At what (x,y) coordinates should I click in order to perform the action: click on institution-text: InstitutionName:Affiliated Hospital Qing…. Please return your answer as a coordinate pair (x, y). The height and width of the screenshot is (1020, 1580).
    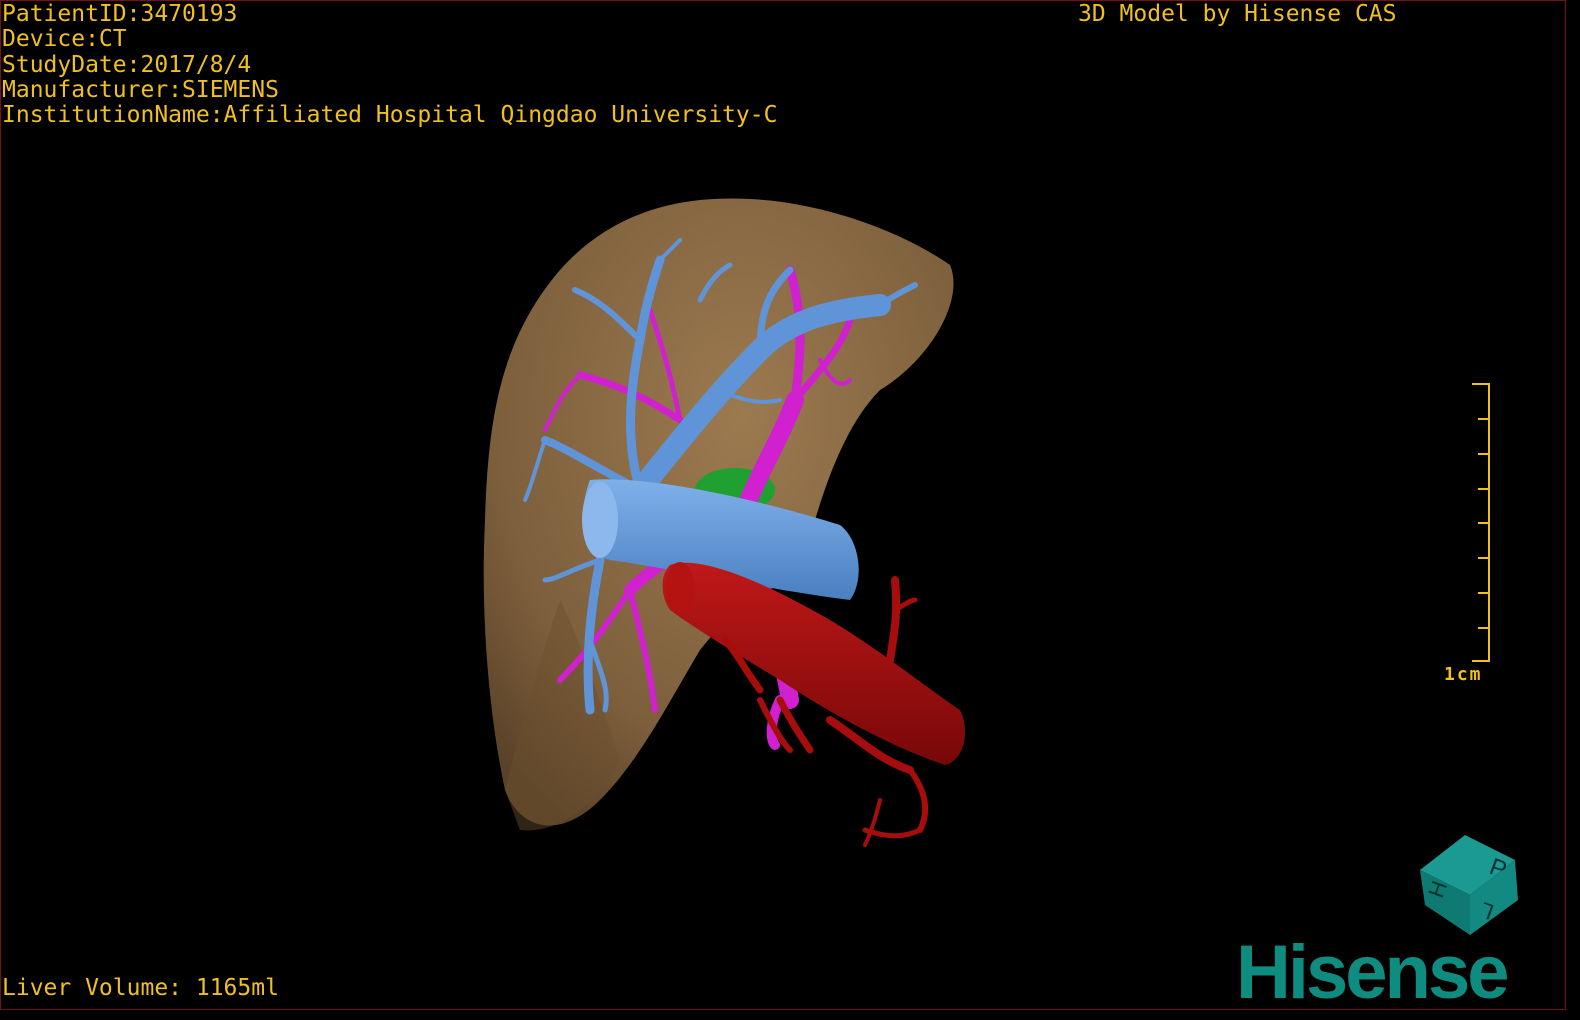
    Looking at the image, I should click on (390, 115).